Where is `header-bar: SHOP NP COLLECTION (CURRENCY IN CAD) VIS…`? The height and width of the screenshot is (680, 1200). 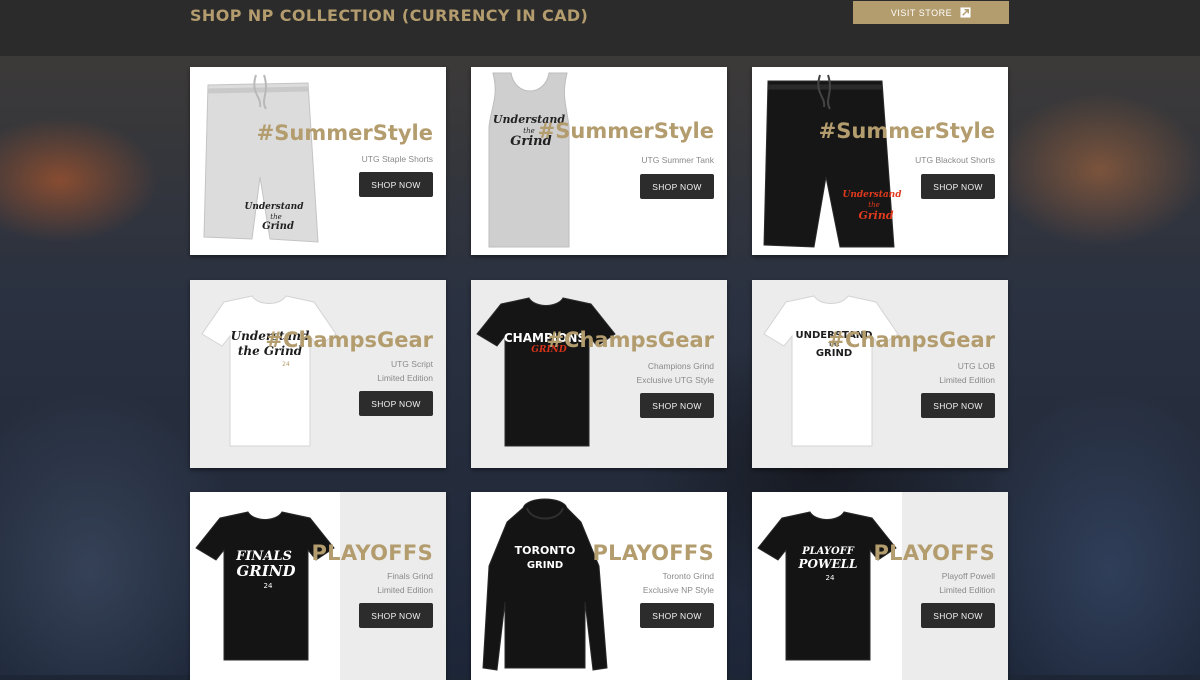
header-bar: SHOP NP COLLECTION (CURRENCY IN CAD) VIS… is located at coordinates (600, 28).